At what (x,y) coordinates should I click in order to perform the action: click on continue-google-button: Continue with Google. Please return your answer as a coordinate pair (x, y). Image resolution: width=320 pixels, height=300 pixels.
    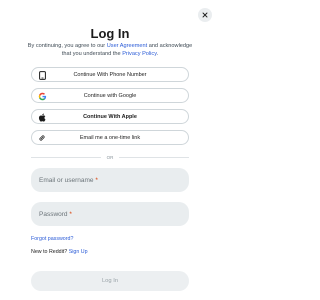
    Looking at the image, I should click on (110, 95).